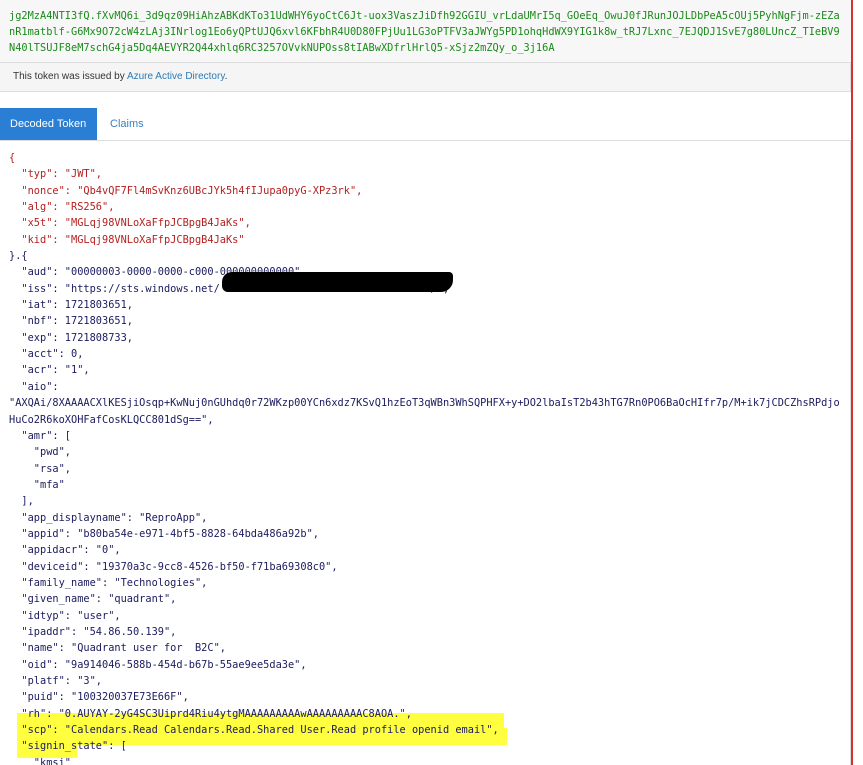 This screenshot has height=765, width=863. Describe the element at coordinates (71, 305) in the screenshot. I see `json-line: "iat": 1721803651,` at that location.